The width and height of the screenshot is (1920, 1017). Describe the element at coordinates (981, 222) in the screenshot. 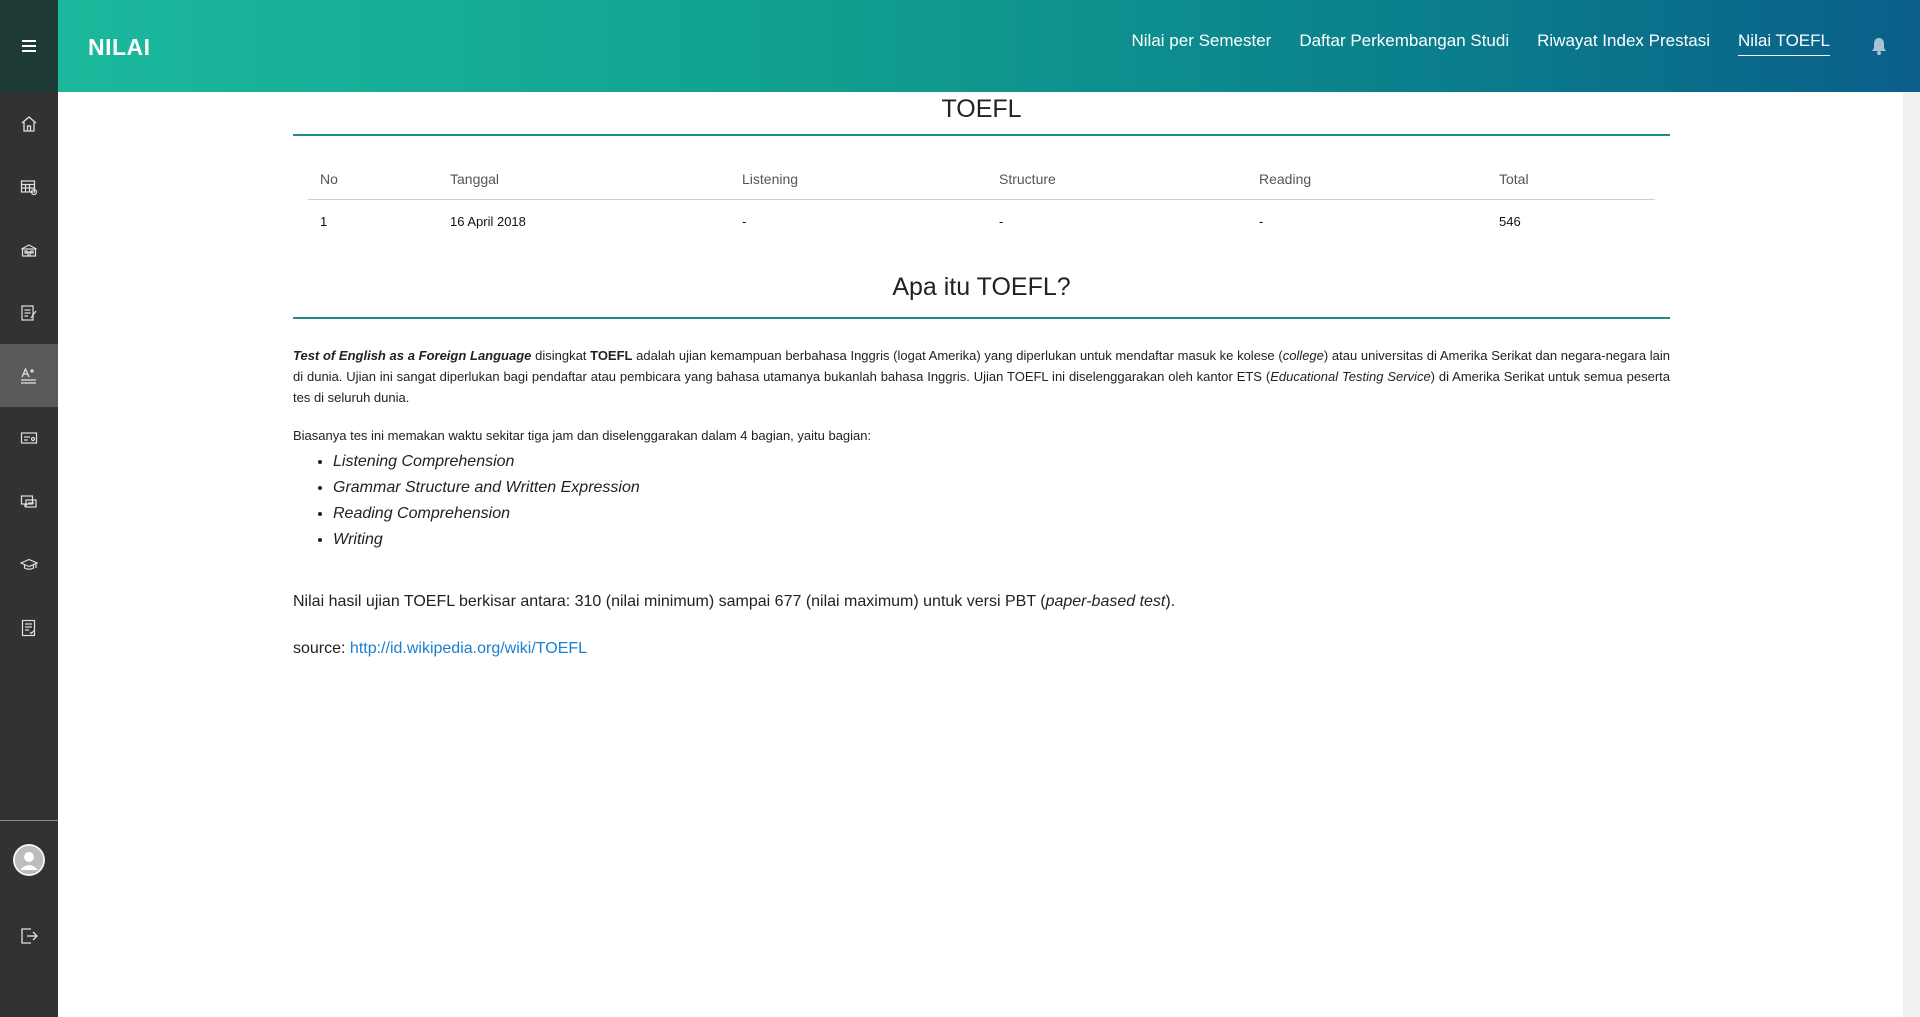

I see `table-row: 1 16 April 2018 - - - 546` at that location.